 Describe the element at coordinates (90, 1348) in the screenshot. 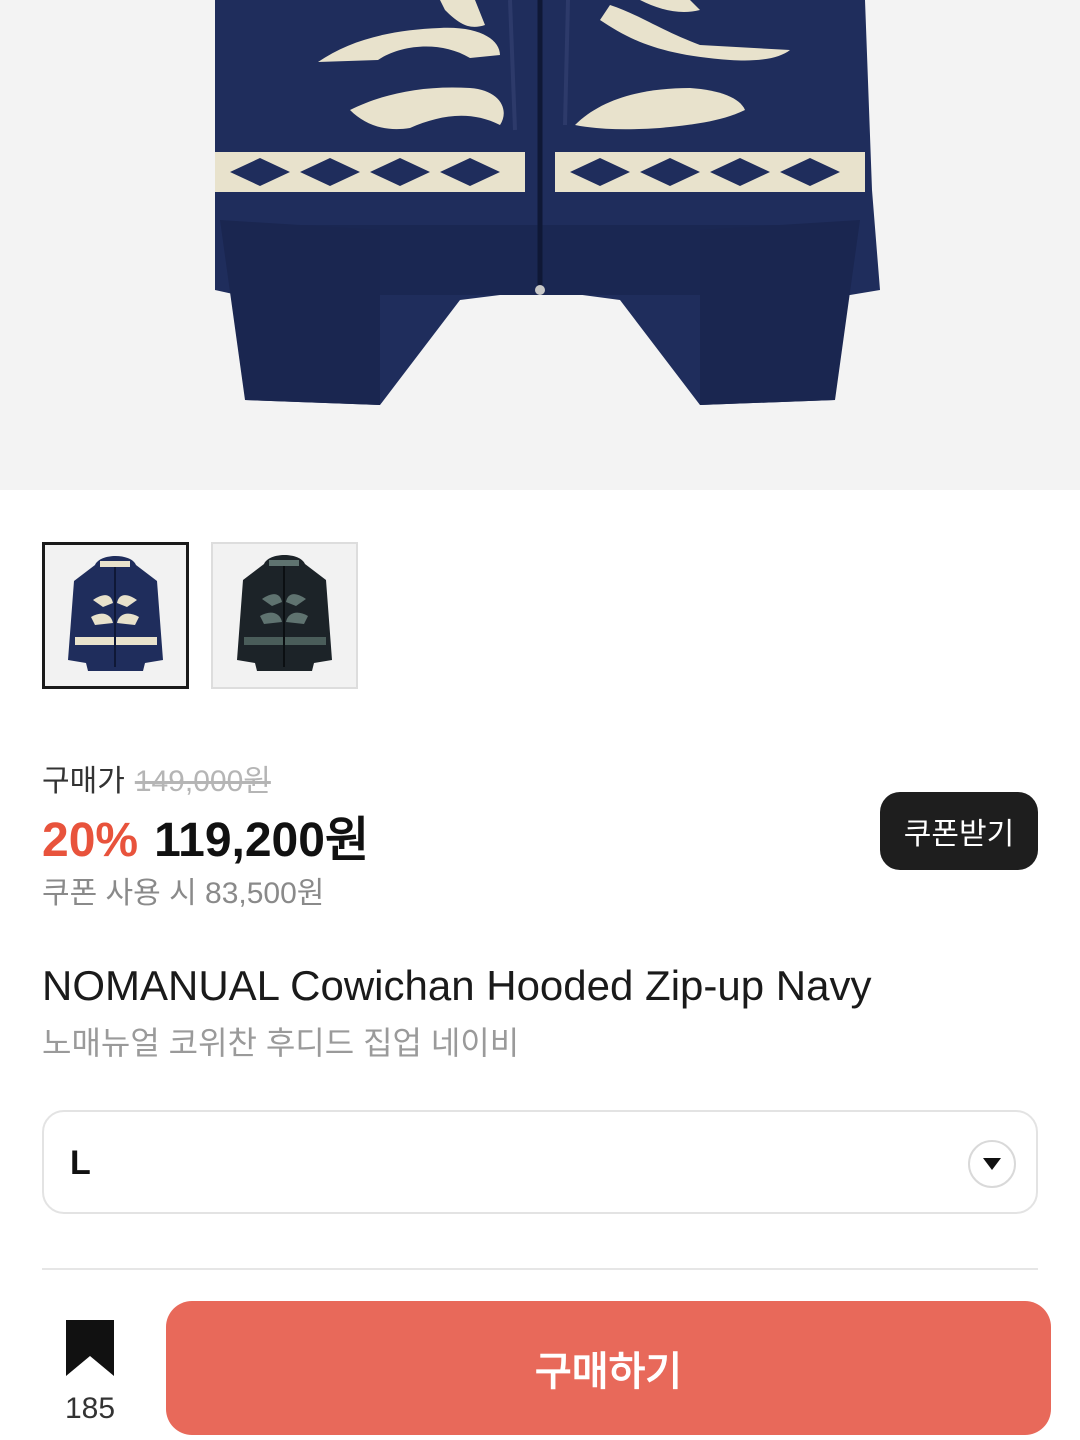

I see `bookmark-icon` at that location.